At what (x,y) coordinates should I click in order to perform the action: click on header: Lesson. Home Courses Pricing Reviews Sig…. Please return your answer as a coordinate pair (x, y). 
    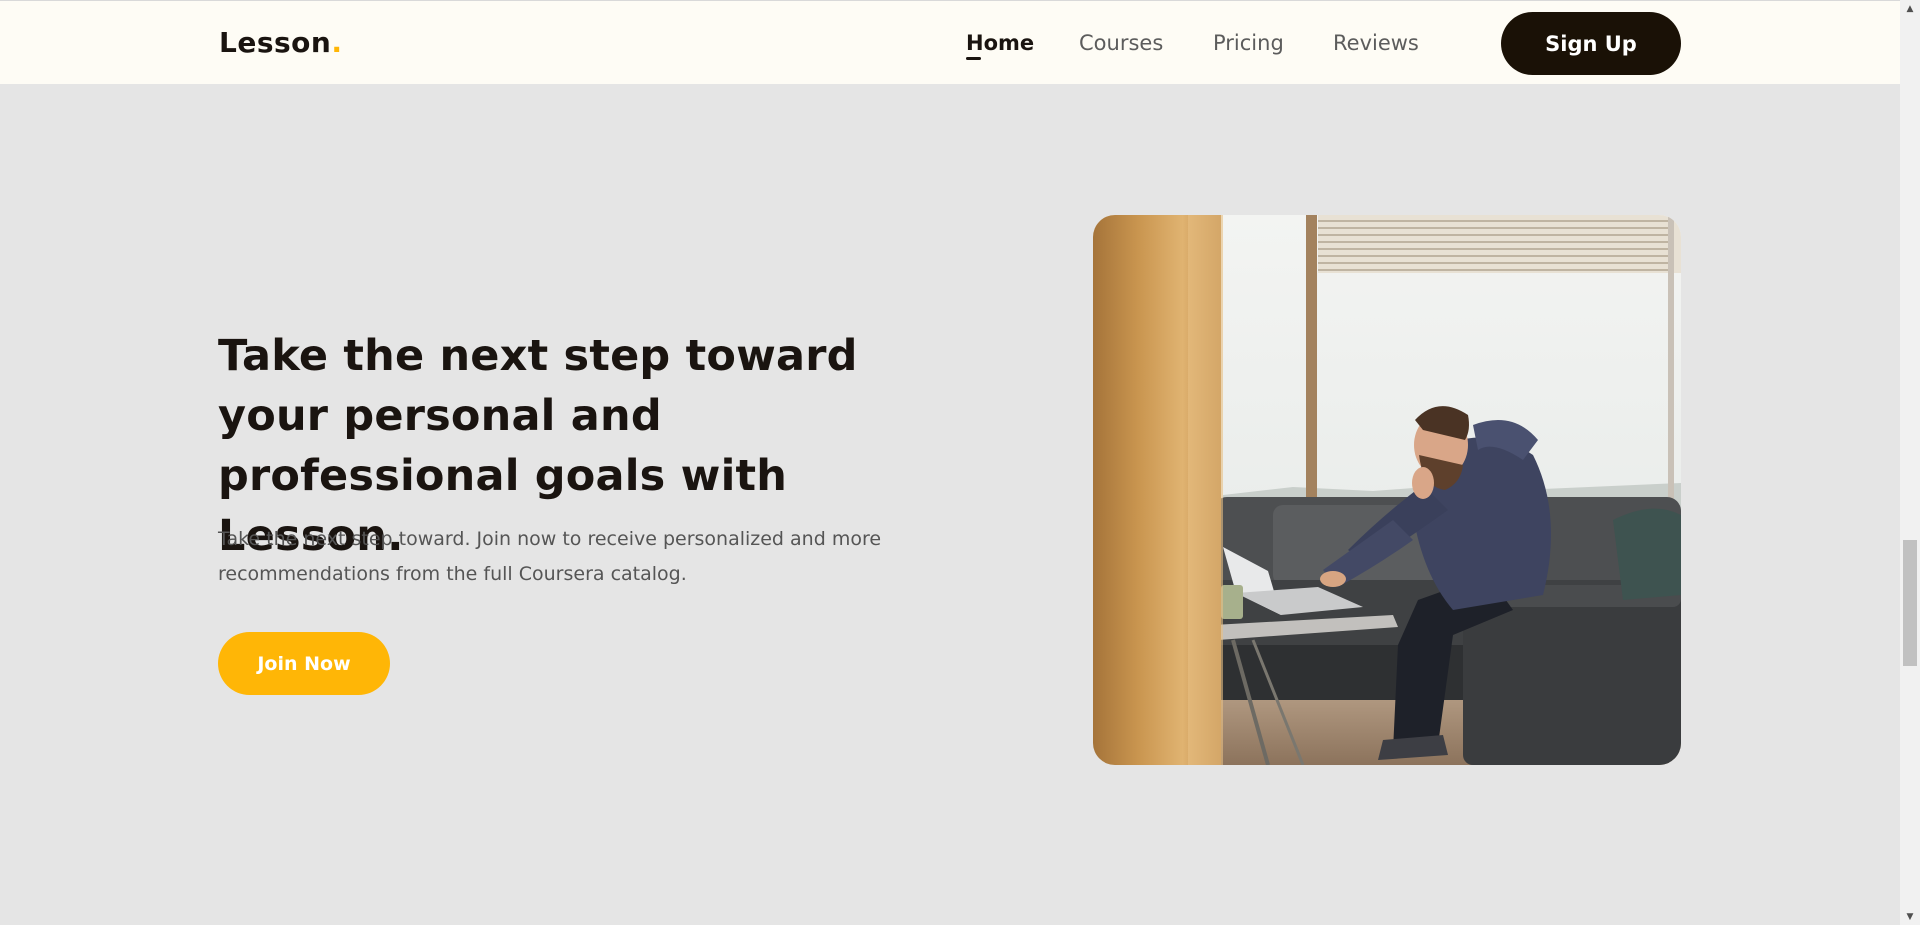
    Looking at the image, I should click on (950, 42).